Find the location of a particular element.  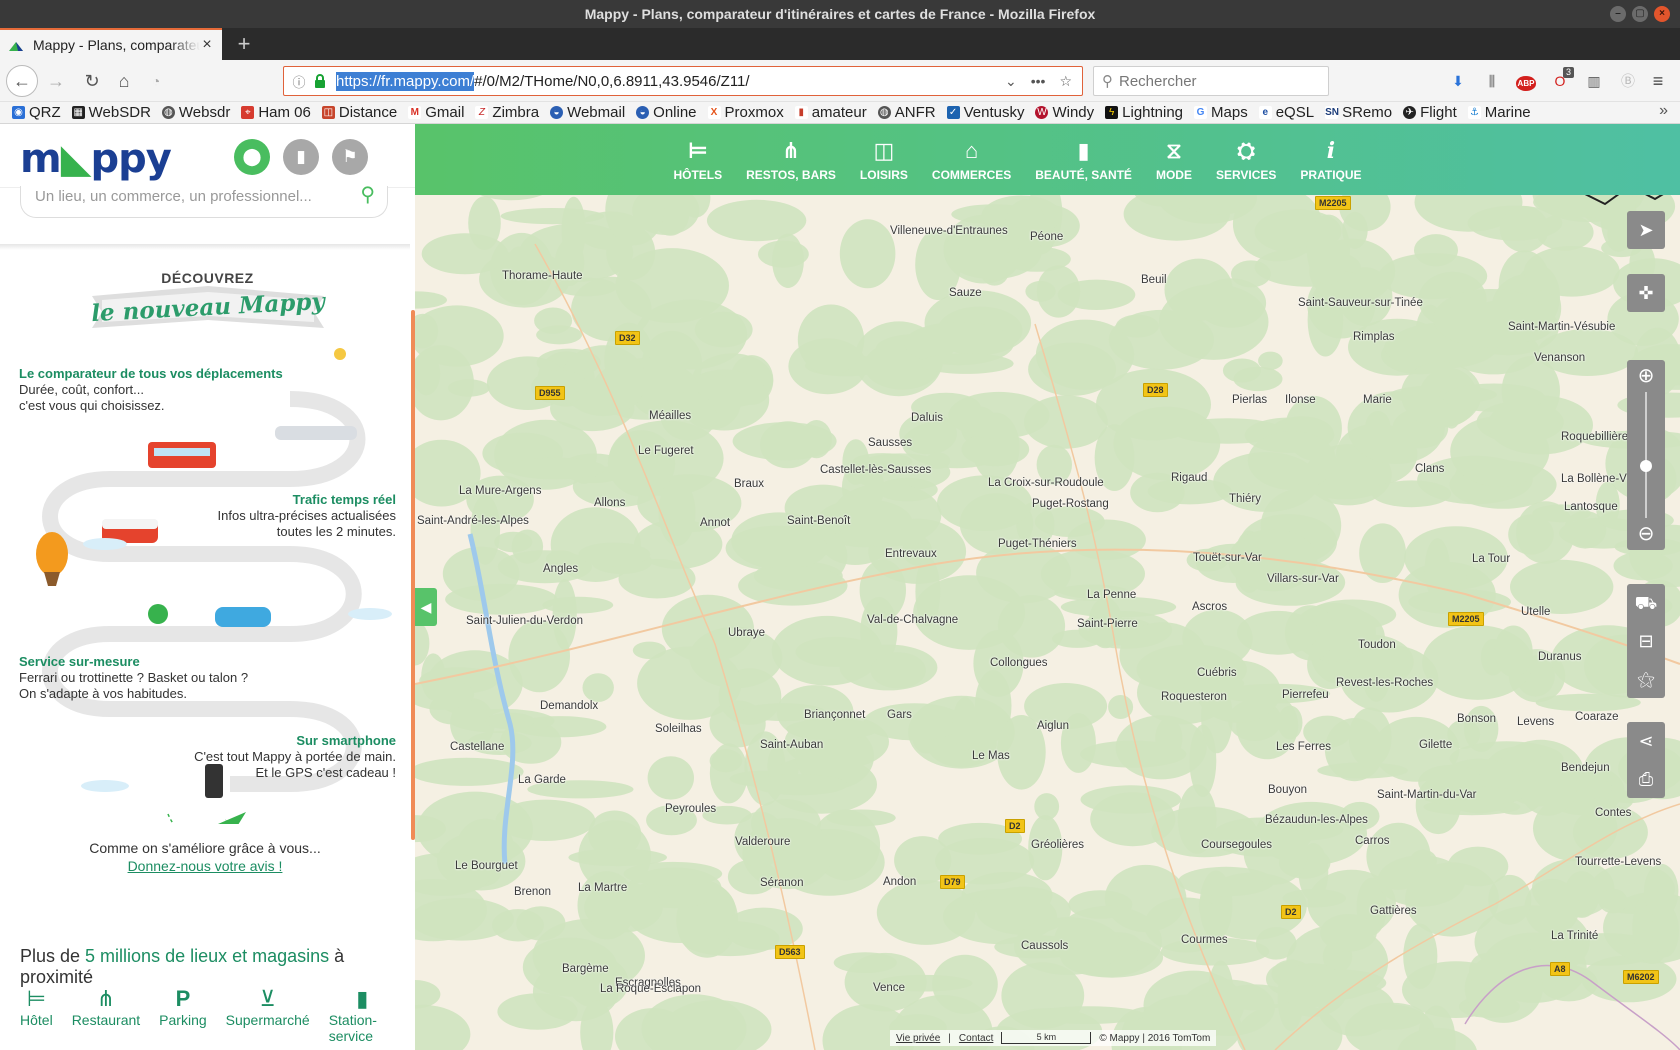

place-label: Coaraze is located at coordinates (1596, 717).